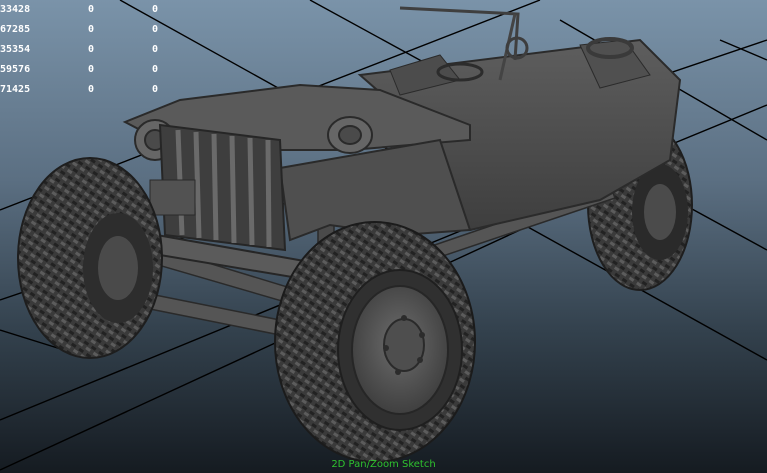 The height and width of the screenshot is (473, 767). What do you see at coordinates (383, 464) in the screenshot?
I see `camera-mode-label: 2D Pan/Zoom Sketch` at bounding box center [383, 464].